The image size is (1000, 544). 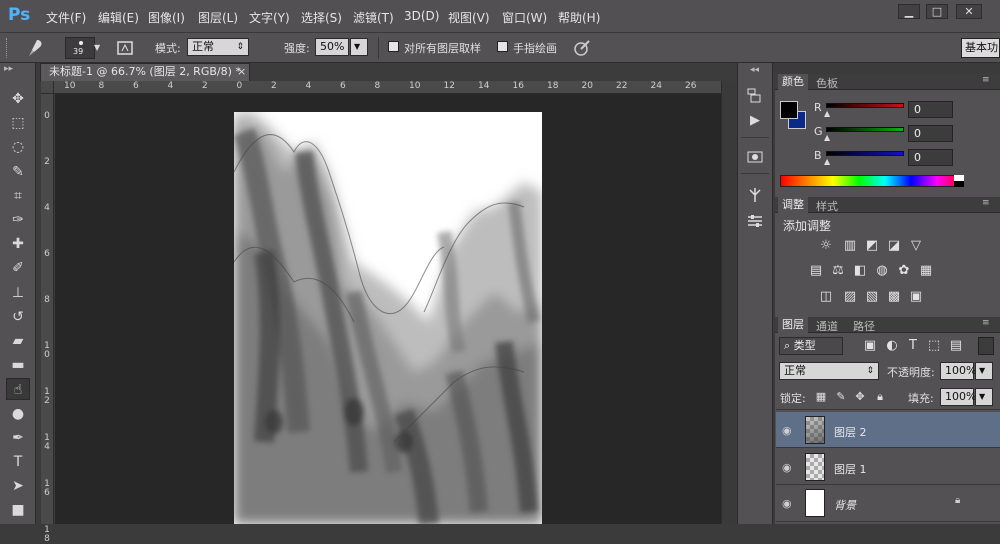 What do you see at coordinates (35, 48) in the screenshot?
I see `smudge-preset-icon` at bounding box center [35, 48].